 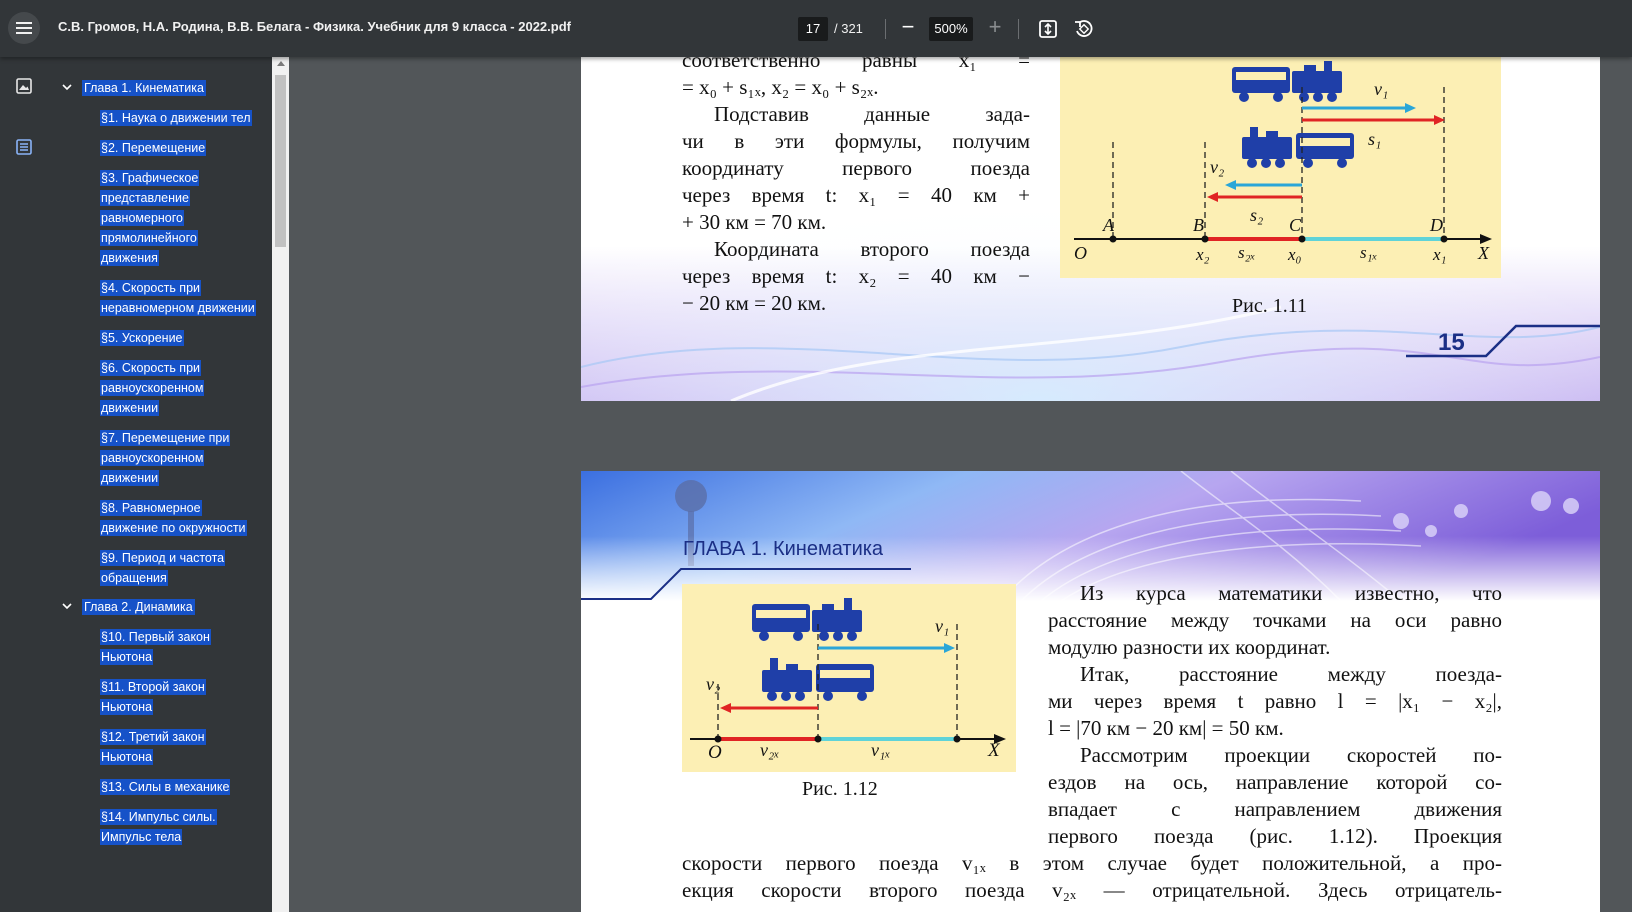 I want to click on text-line: Подставив данные зада-, so click(x=872, y=114).